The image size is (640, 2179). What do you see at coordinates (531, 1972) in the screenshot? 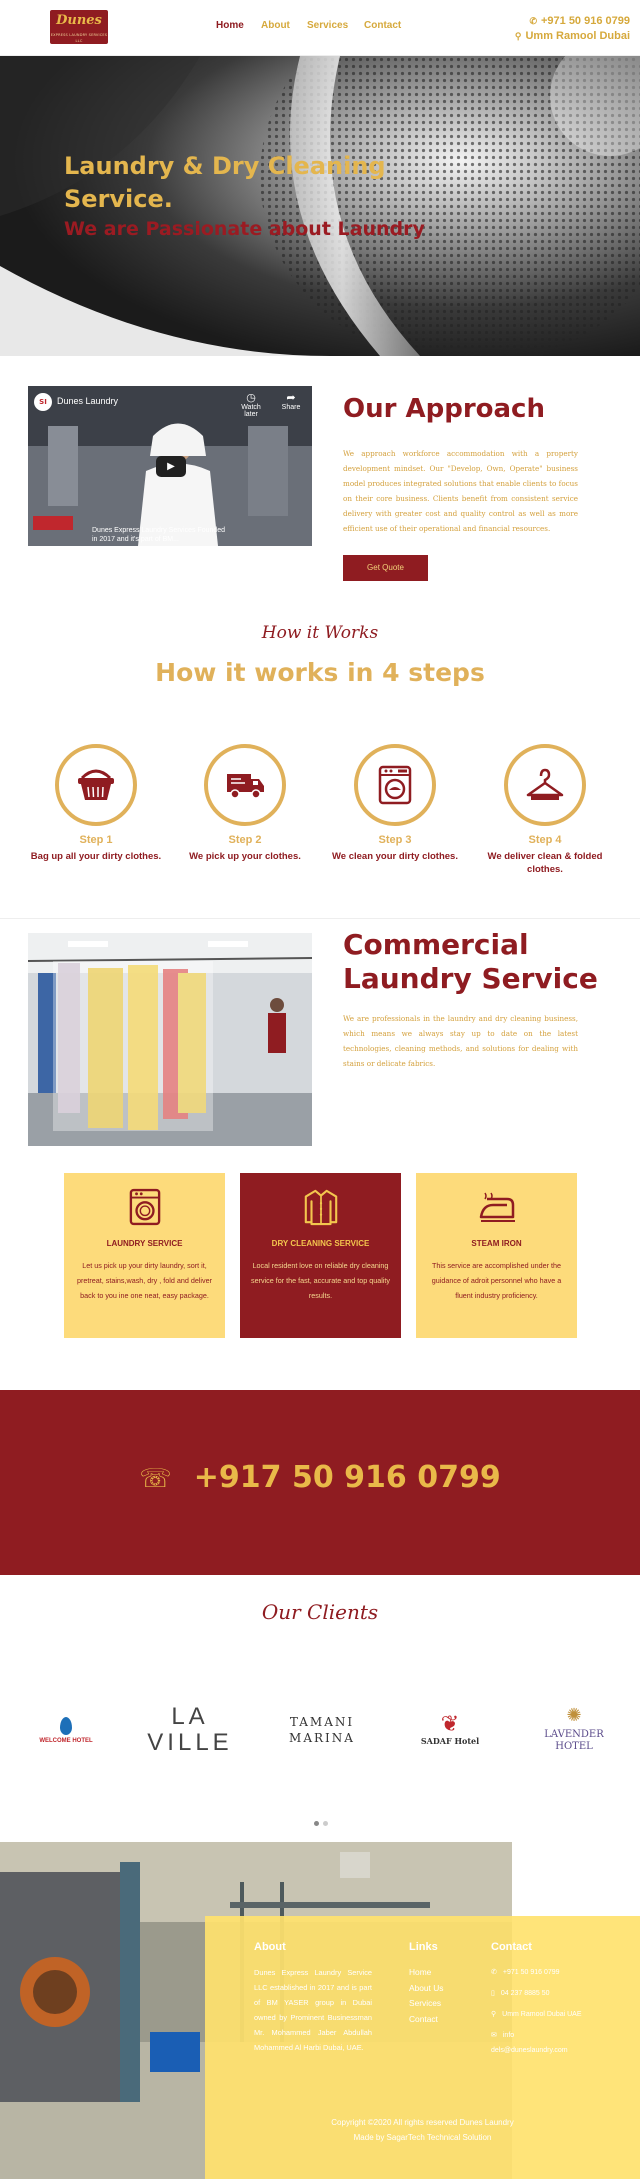
I see `footer-phone: +971 50 916 0799` at bounding box center [531, 1972].